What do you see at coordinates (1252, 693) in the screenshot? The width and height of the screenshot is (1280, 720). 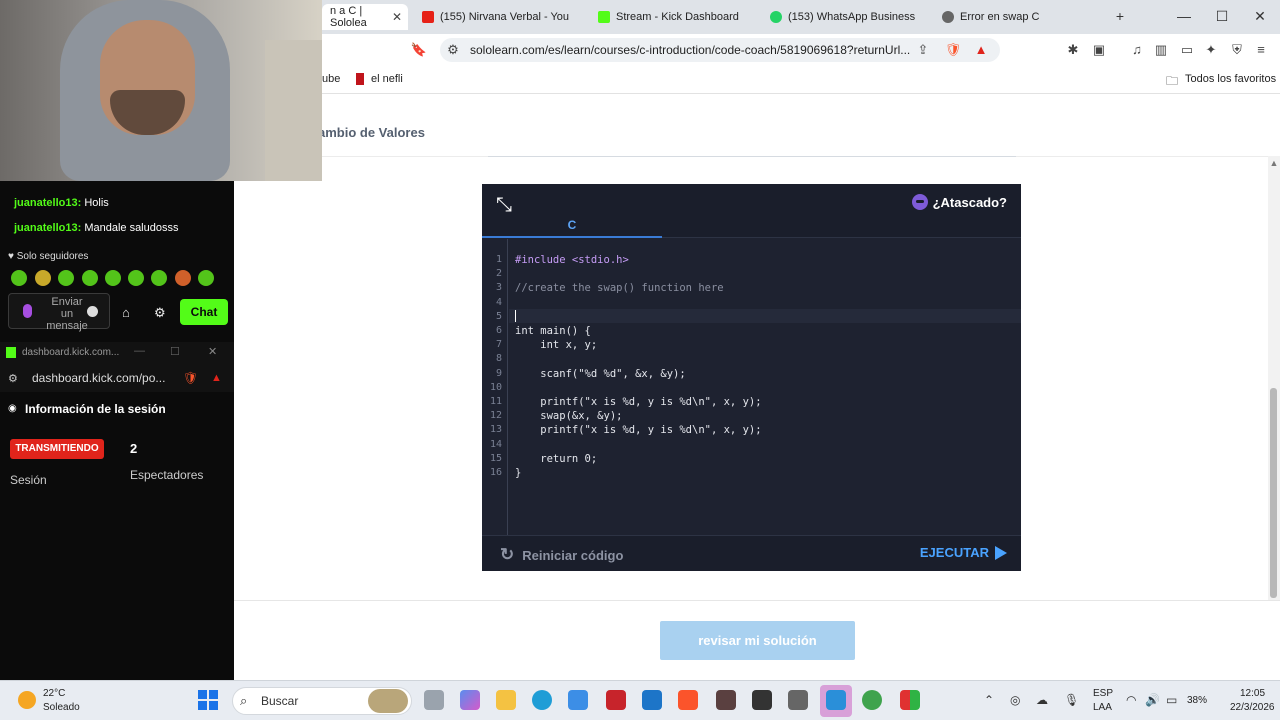 I see `clock-time: 12:05` at bounding box center [1252, 693].